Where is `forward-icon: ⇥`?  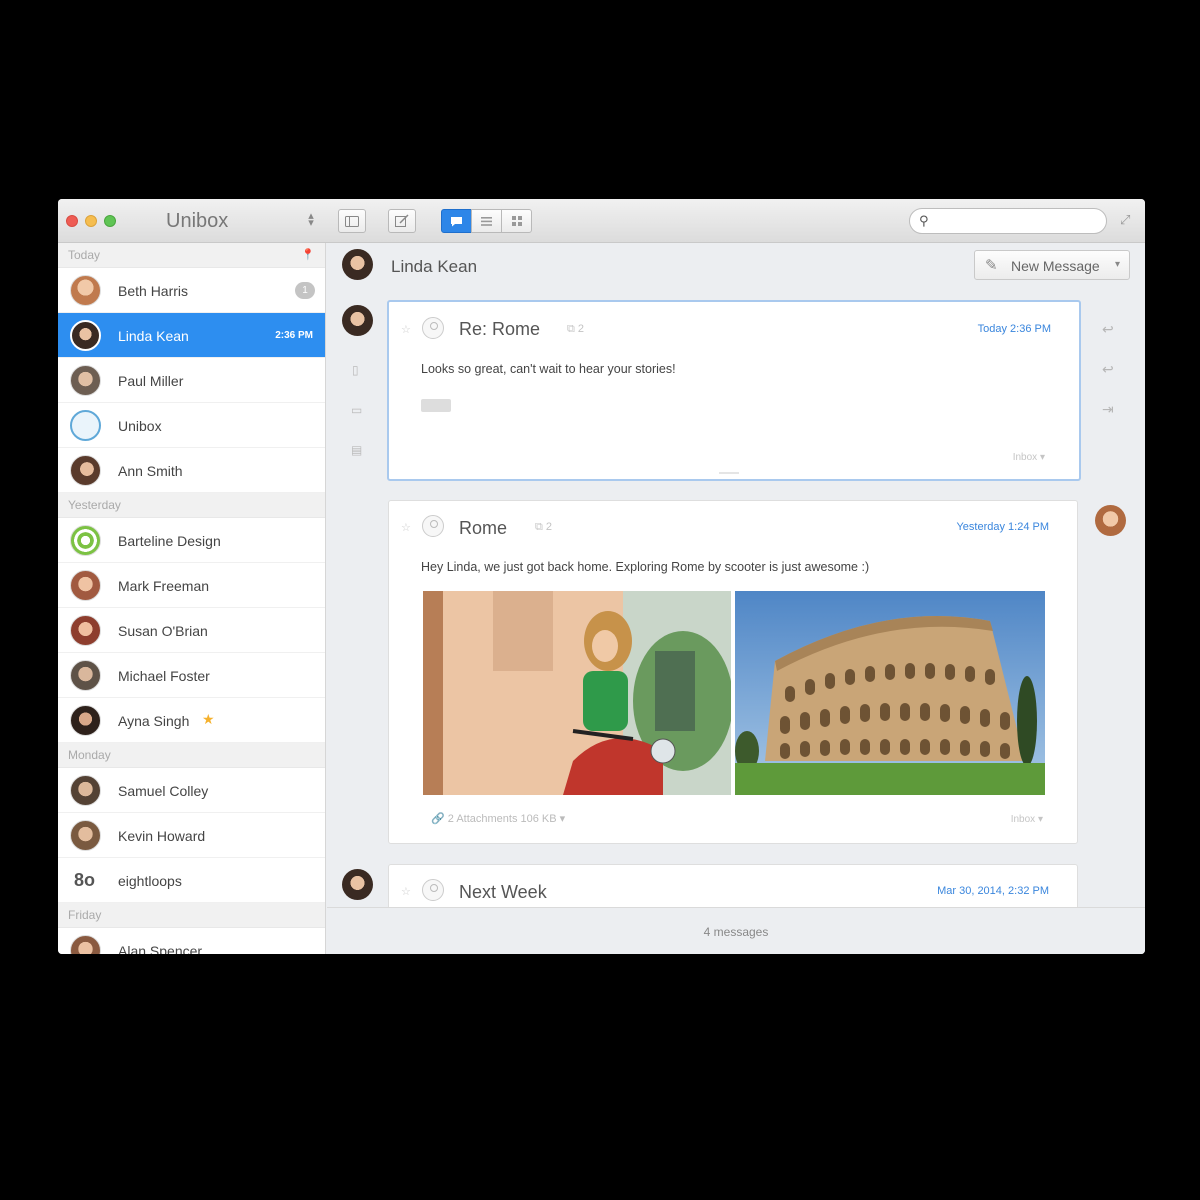 forward-icon: ⇥ is located at coordinates (1108, 409).